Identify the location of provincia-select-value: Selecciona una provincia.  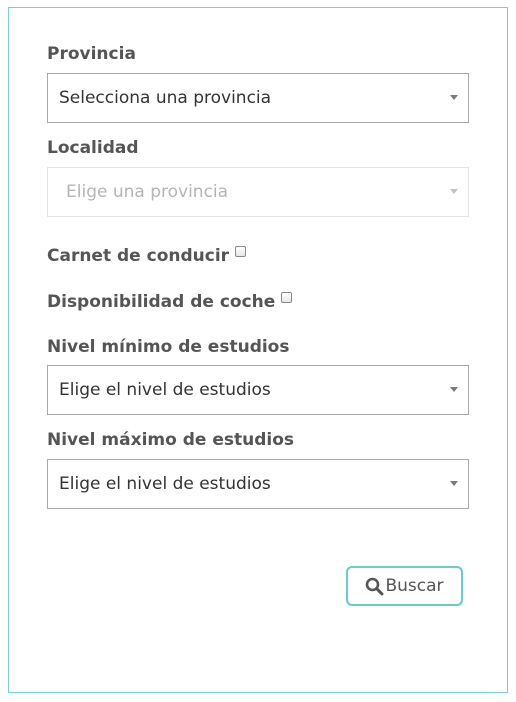
(165, 98).